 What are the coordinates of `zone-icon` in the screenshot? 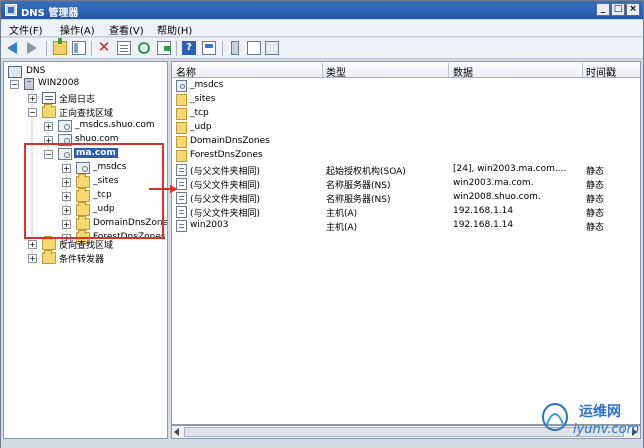 It's located at (65, 126).